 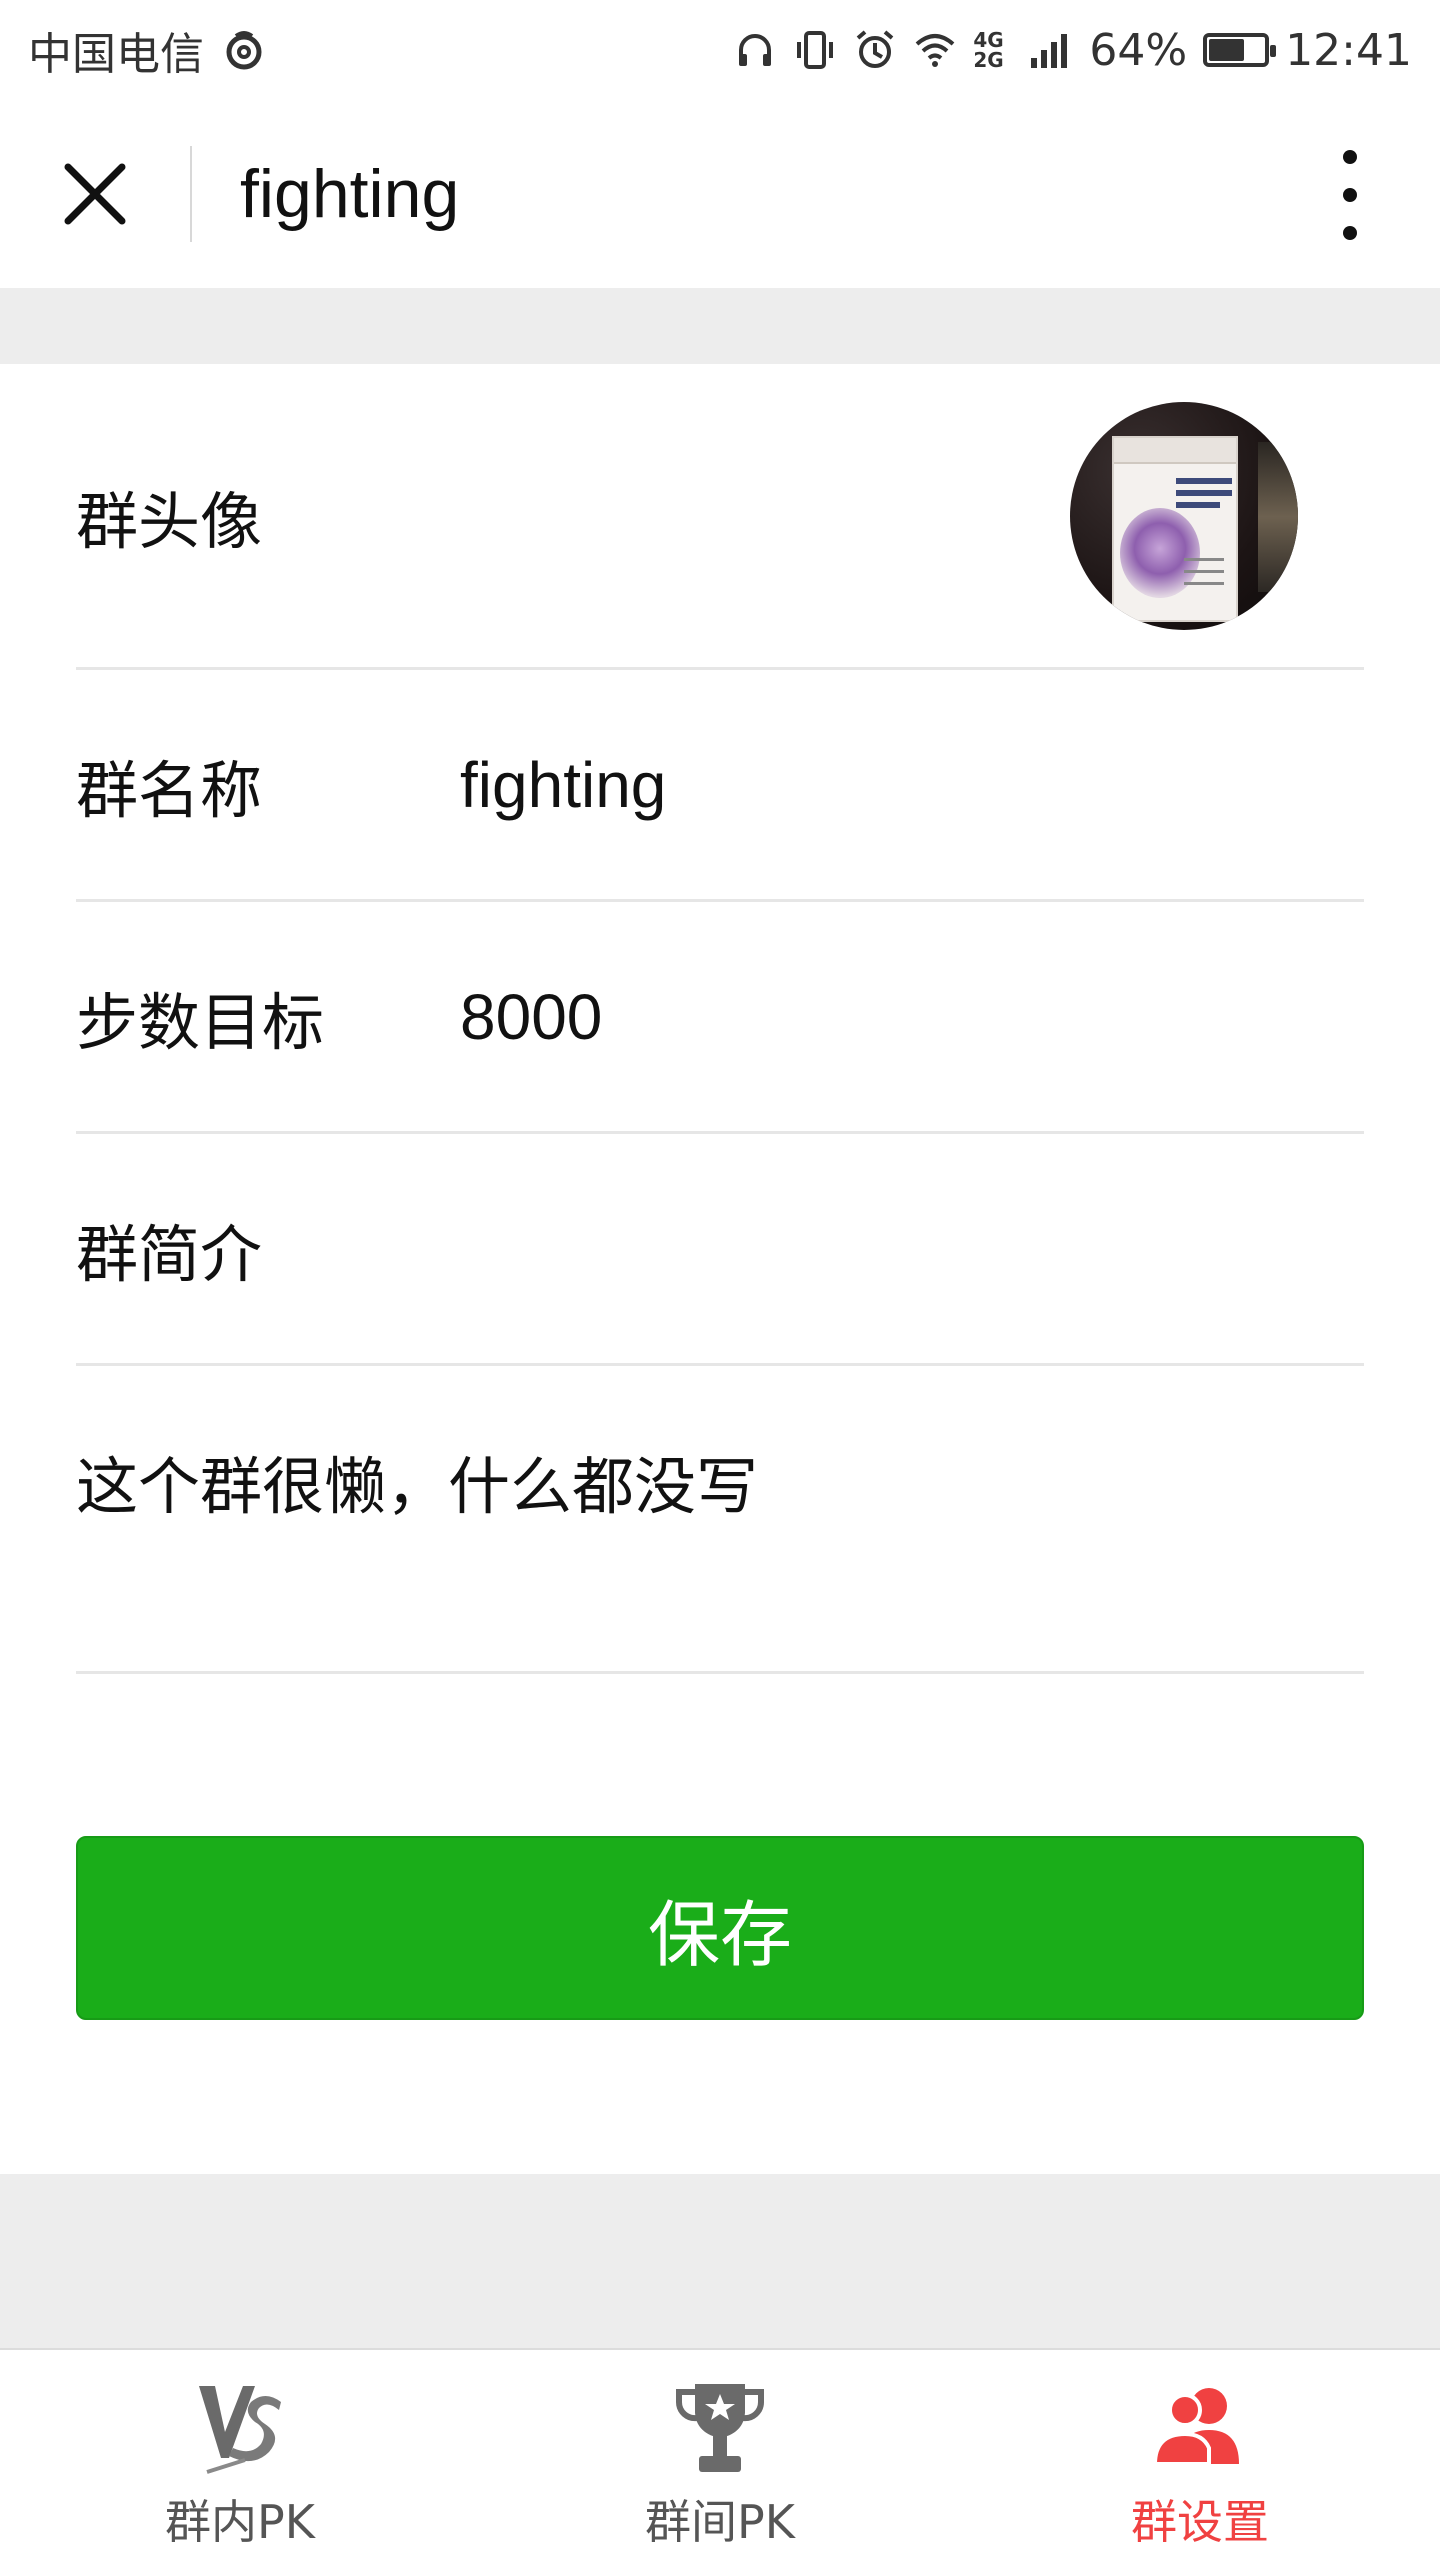 What do you see at coordinates (755, 50) in the screenshot?
I see `headphones-icon` at bounding box center [755, 50].